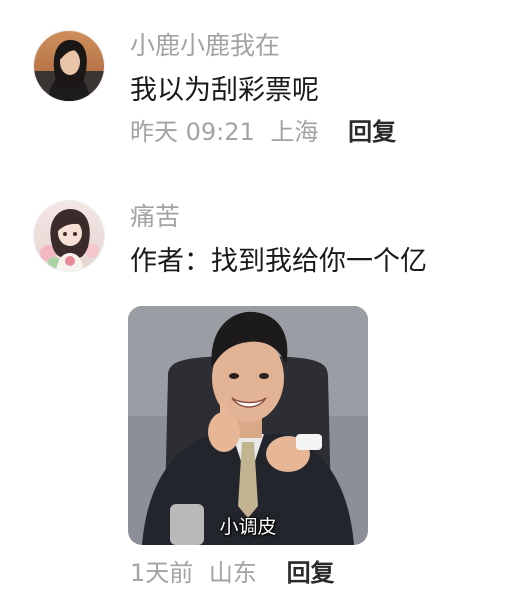 This screenshot has height=611, width=529. Describe the element at coordinates (267, 132) in the screenshot. I see `comment-meta: 昨天 09:21 上海 回复` at that location.